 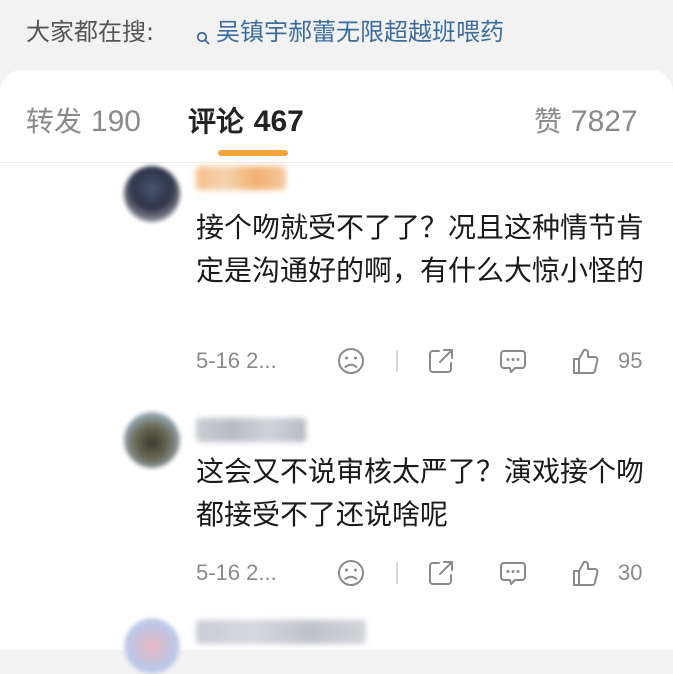 I want to click on hot-search-link: 吴镇宇郝蕾无限超越班喂药, so click(x=350, y=29).